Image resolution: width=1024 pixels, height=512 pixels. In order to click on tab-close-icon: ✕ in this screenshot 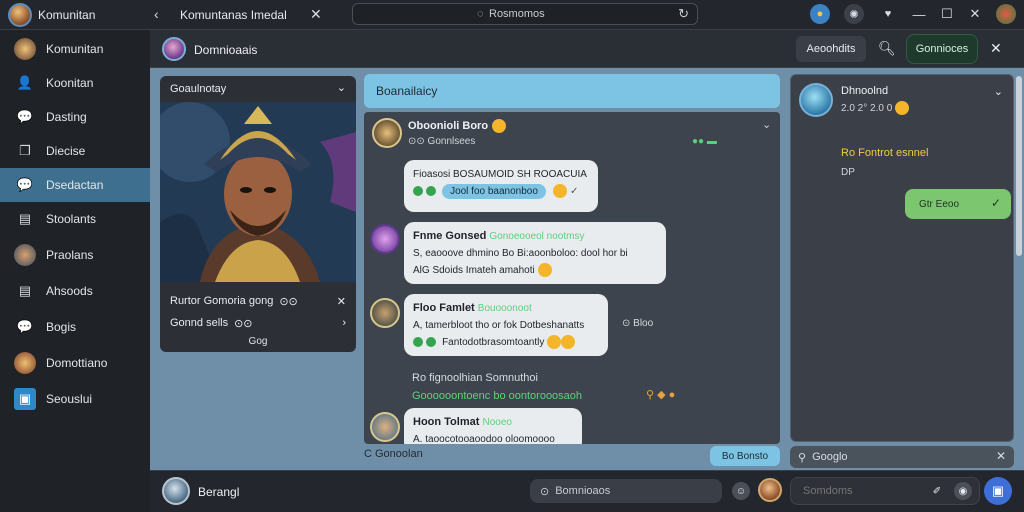, I will do `click(316, 14)`.